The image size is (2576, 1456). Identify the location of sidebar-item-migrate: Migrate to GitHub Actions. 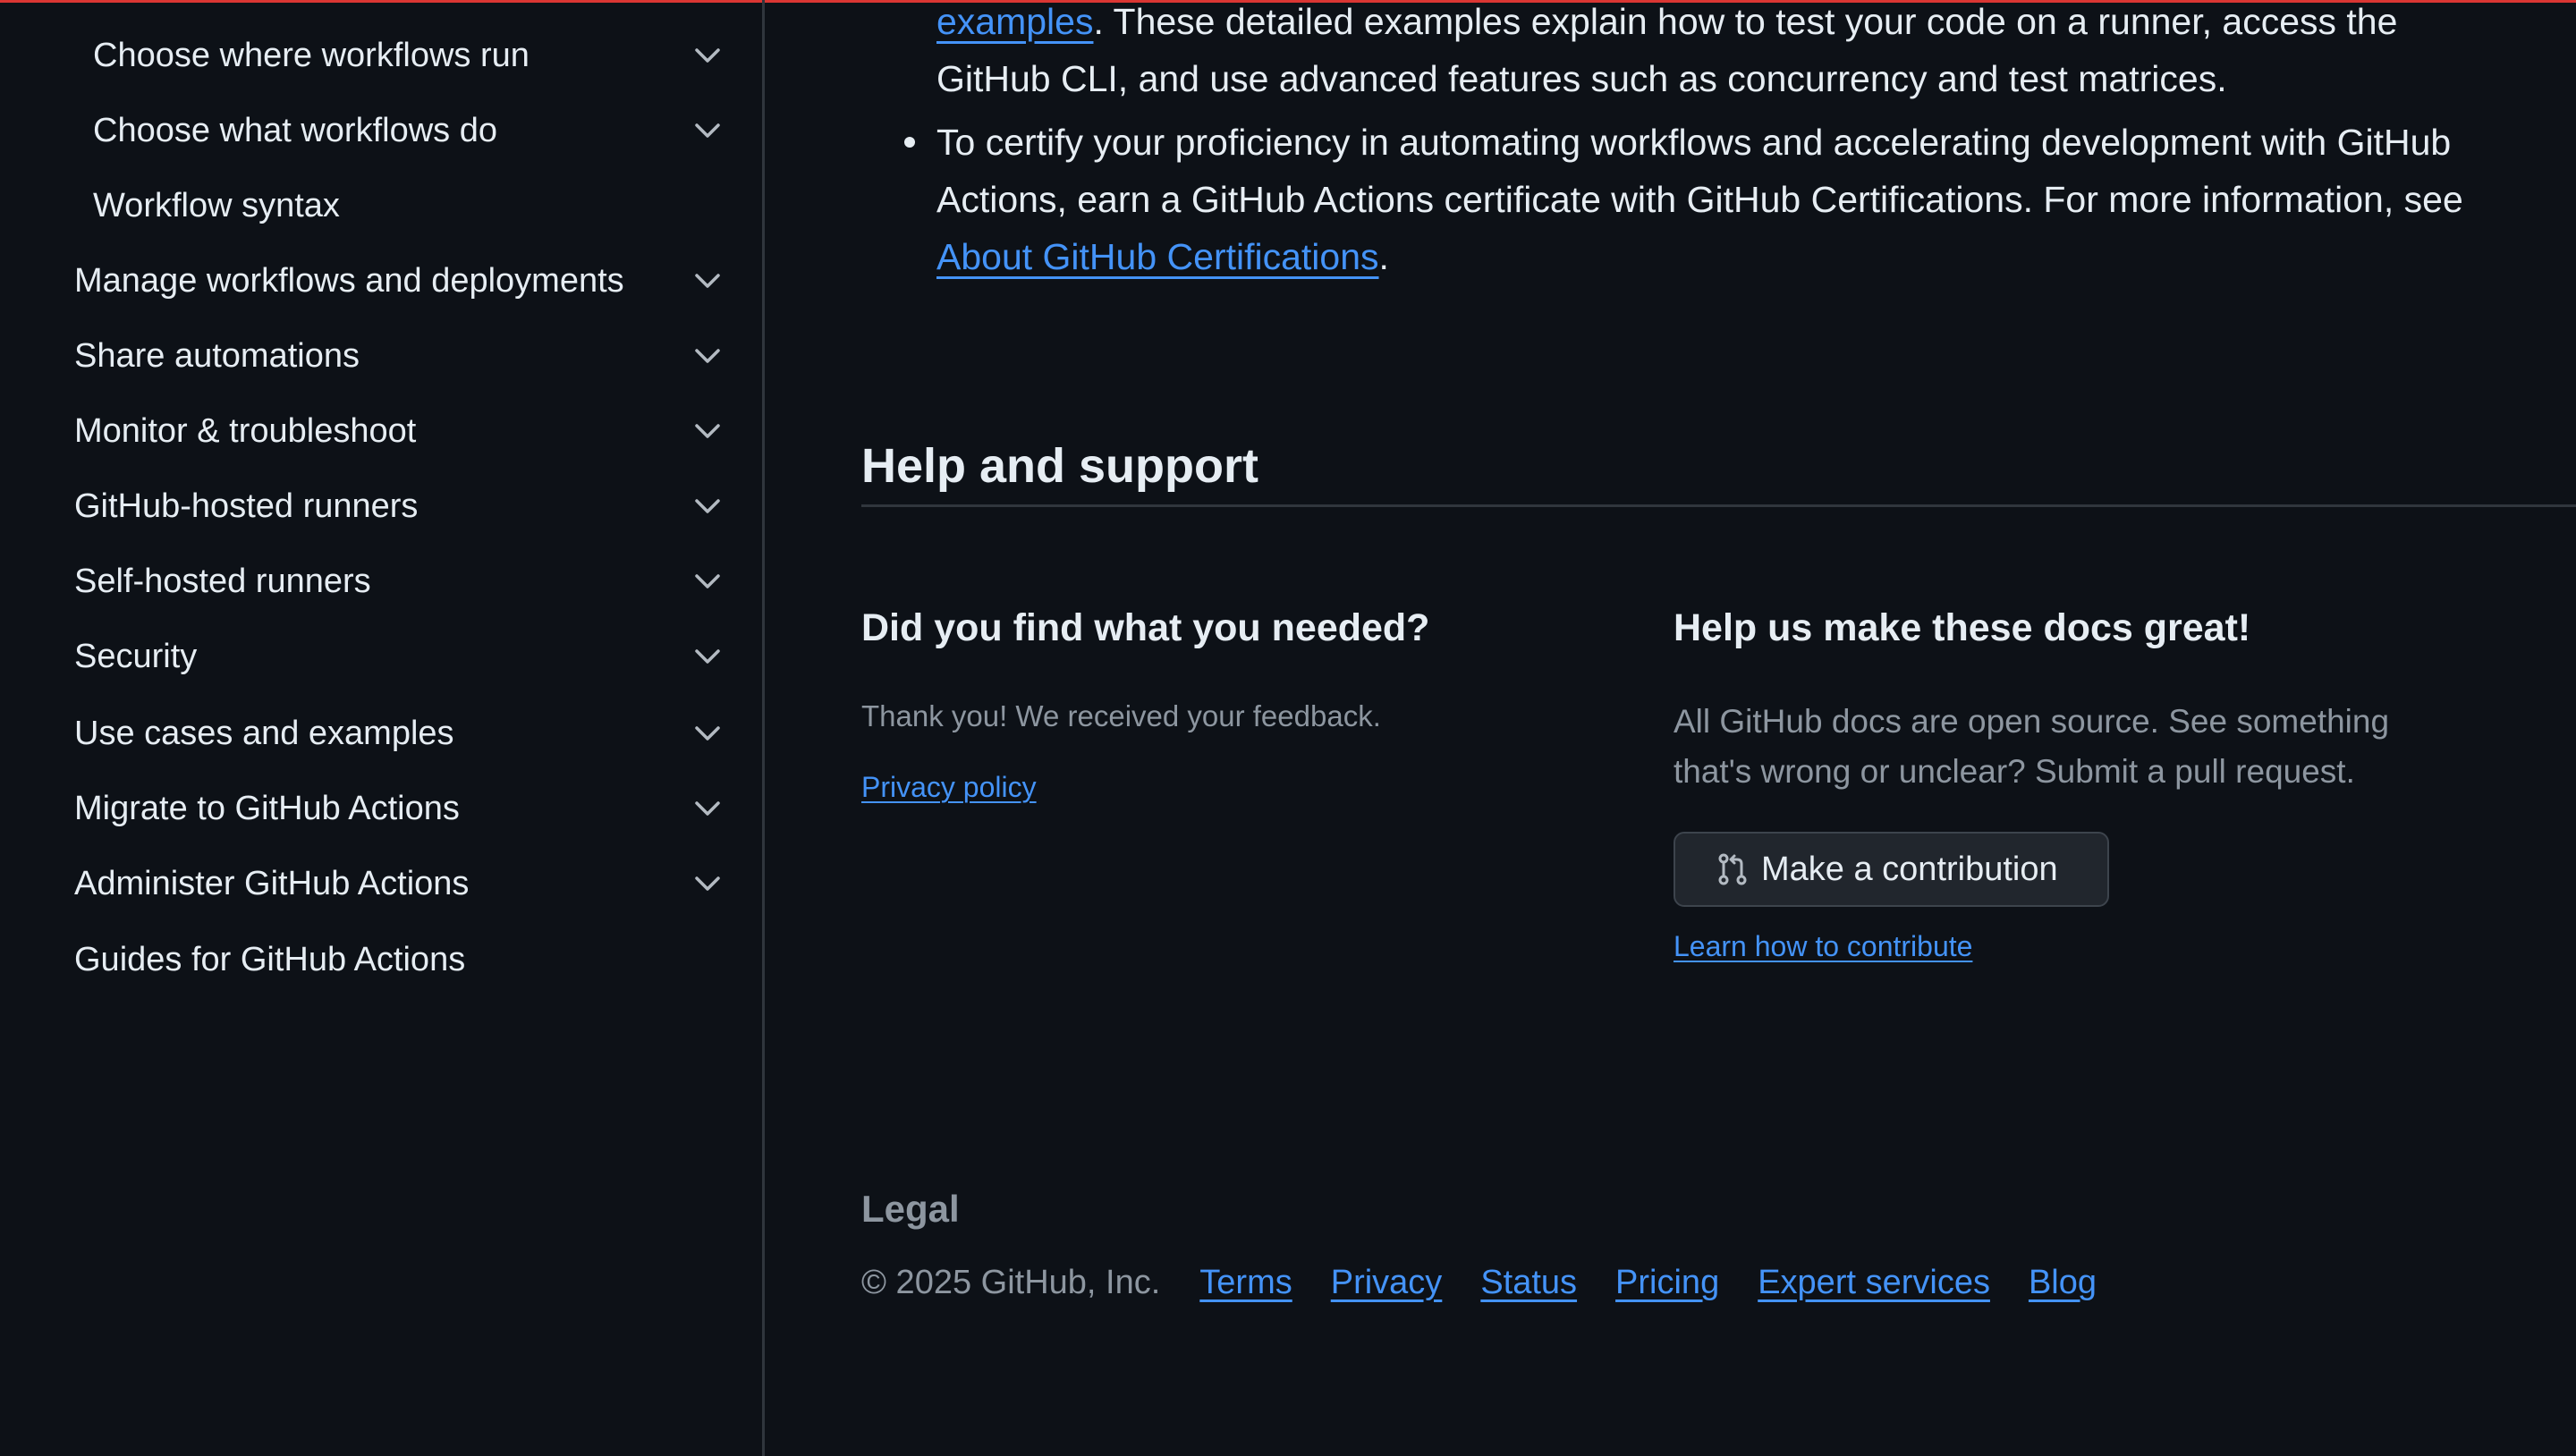
(381, 808).